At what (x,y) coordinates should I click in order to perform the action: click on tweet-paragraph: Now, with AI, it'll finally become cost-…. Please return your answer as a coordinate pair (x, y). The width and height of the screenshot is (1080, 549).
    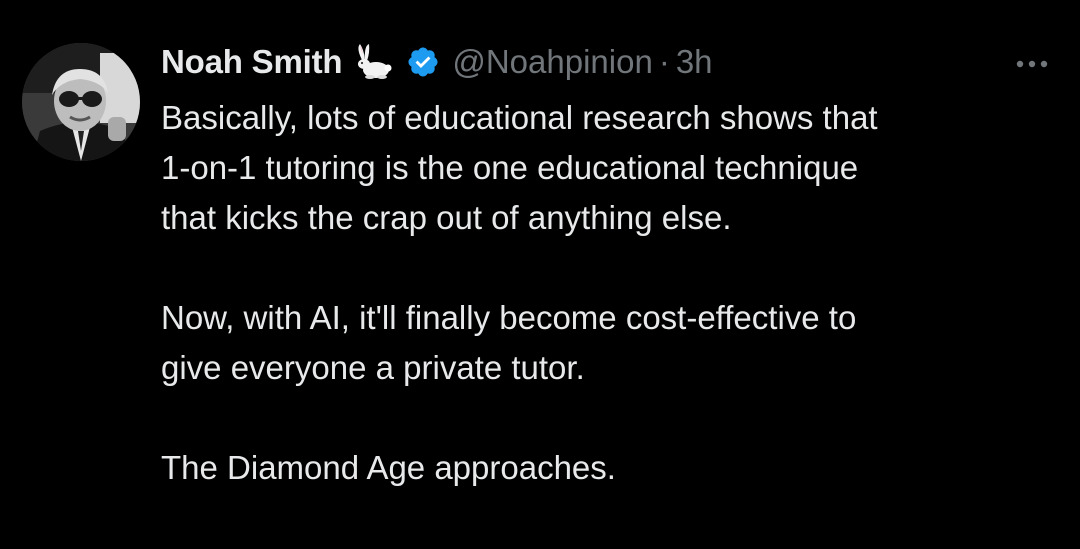
    Looking at the image, I should click on (509, 342).